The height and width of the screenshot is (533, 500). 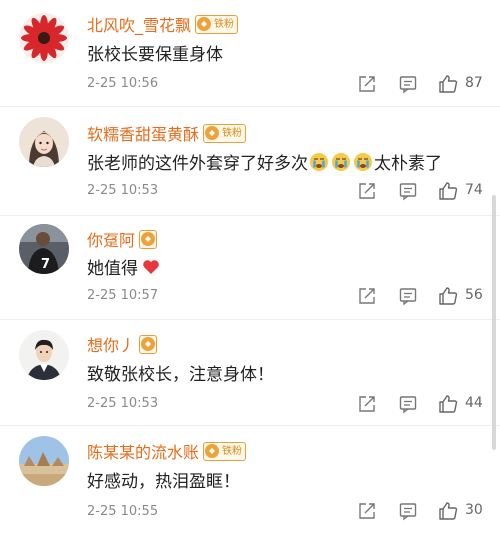 I want to click on comment-text: 张老师的这件外套穿了好多次 太朴素了, so click(x=264, y=161).